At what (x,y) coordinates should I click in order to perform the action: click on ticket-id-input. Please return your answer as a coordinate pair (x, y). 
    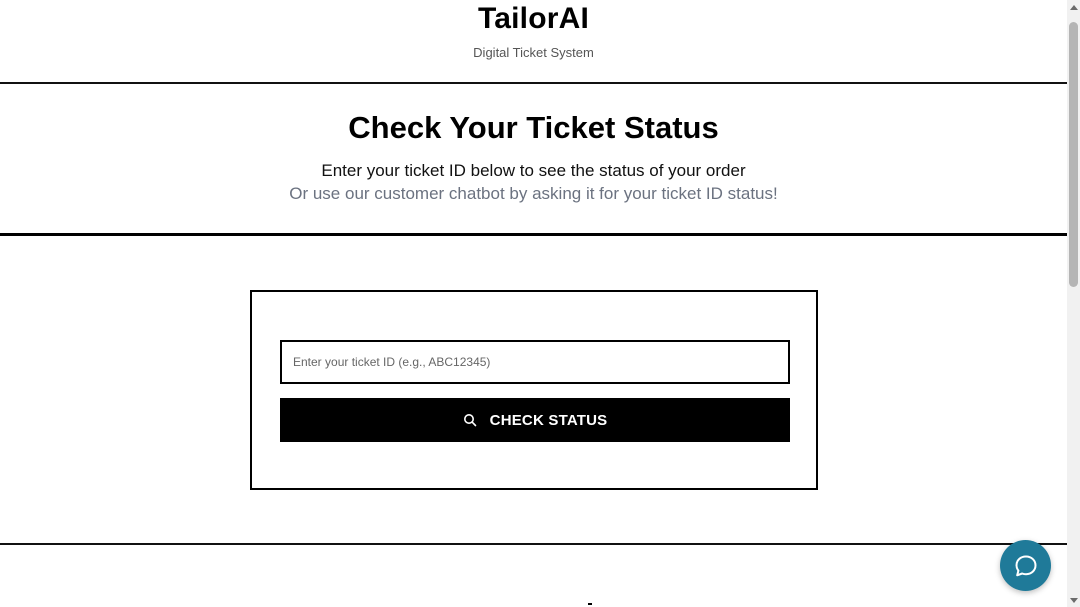
    Looking at the image, I should click on (535, 362).